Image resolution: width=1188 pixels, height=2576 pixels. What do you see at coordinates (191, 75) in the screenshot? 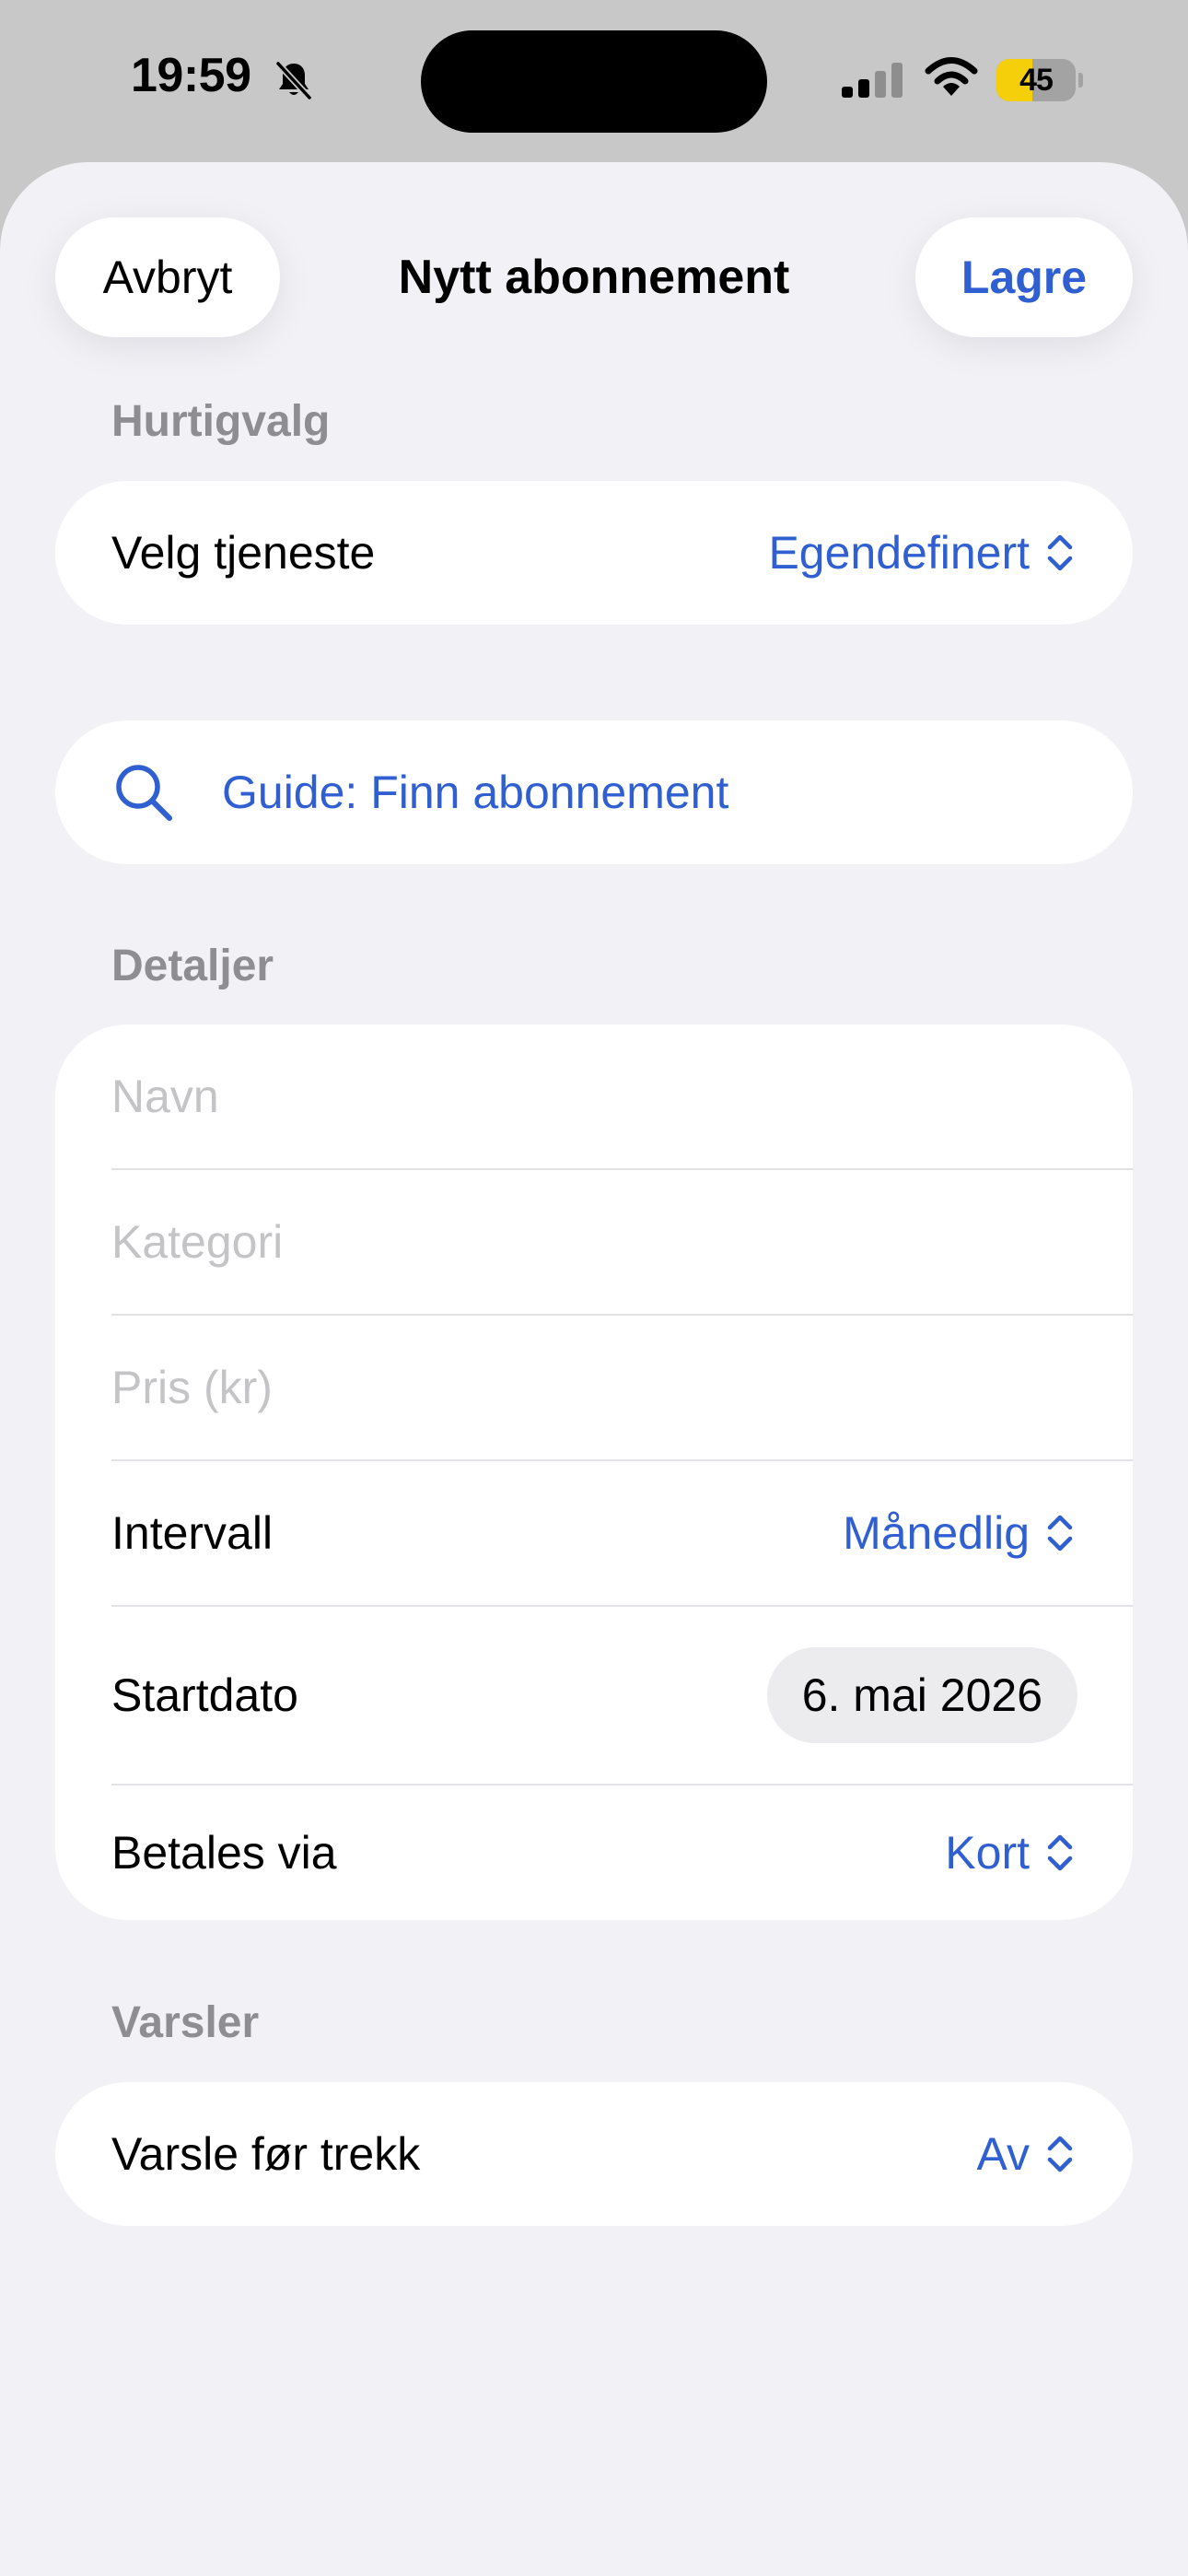
I see `status-time: 19:59` at bounding box center [191, 75].